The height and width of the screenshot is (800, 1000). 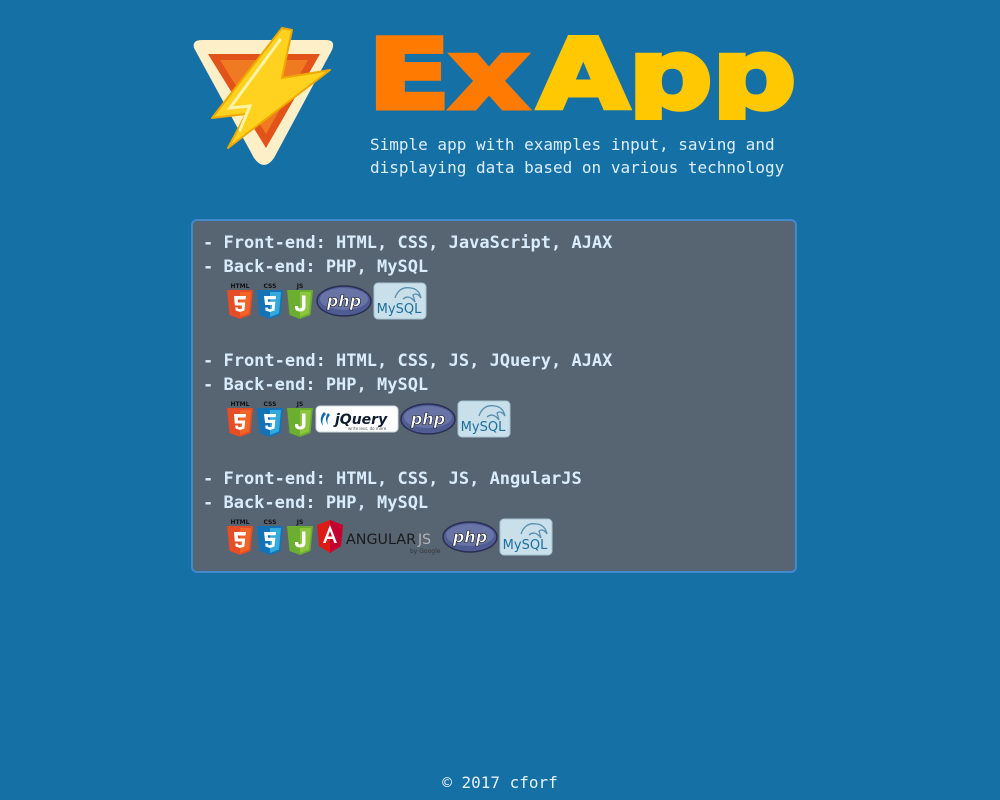 I want to click on app-title: Ex App, so click(x=582, y=74).